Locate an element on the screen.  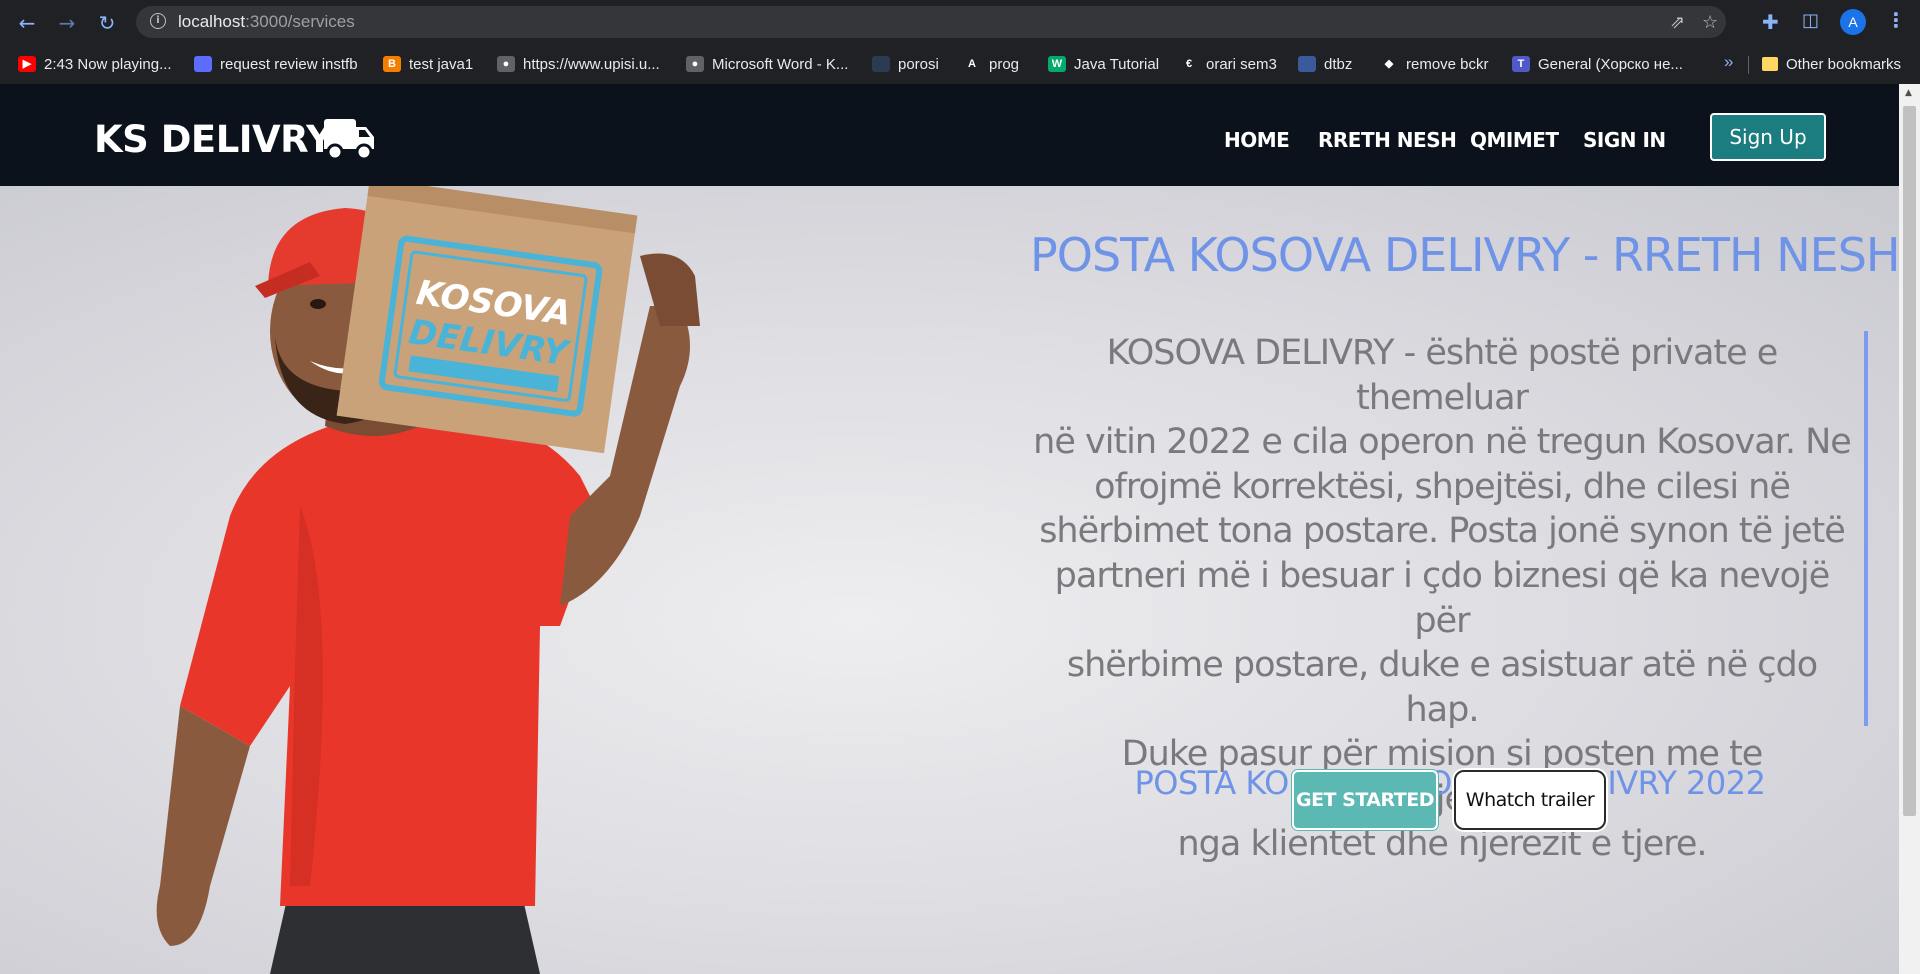
bookmark-item: porosi is located at coordinates (905, 64).